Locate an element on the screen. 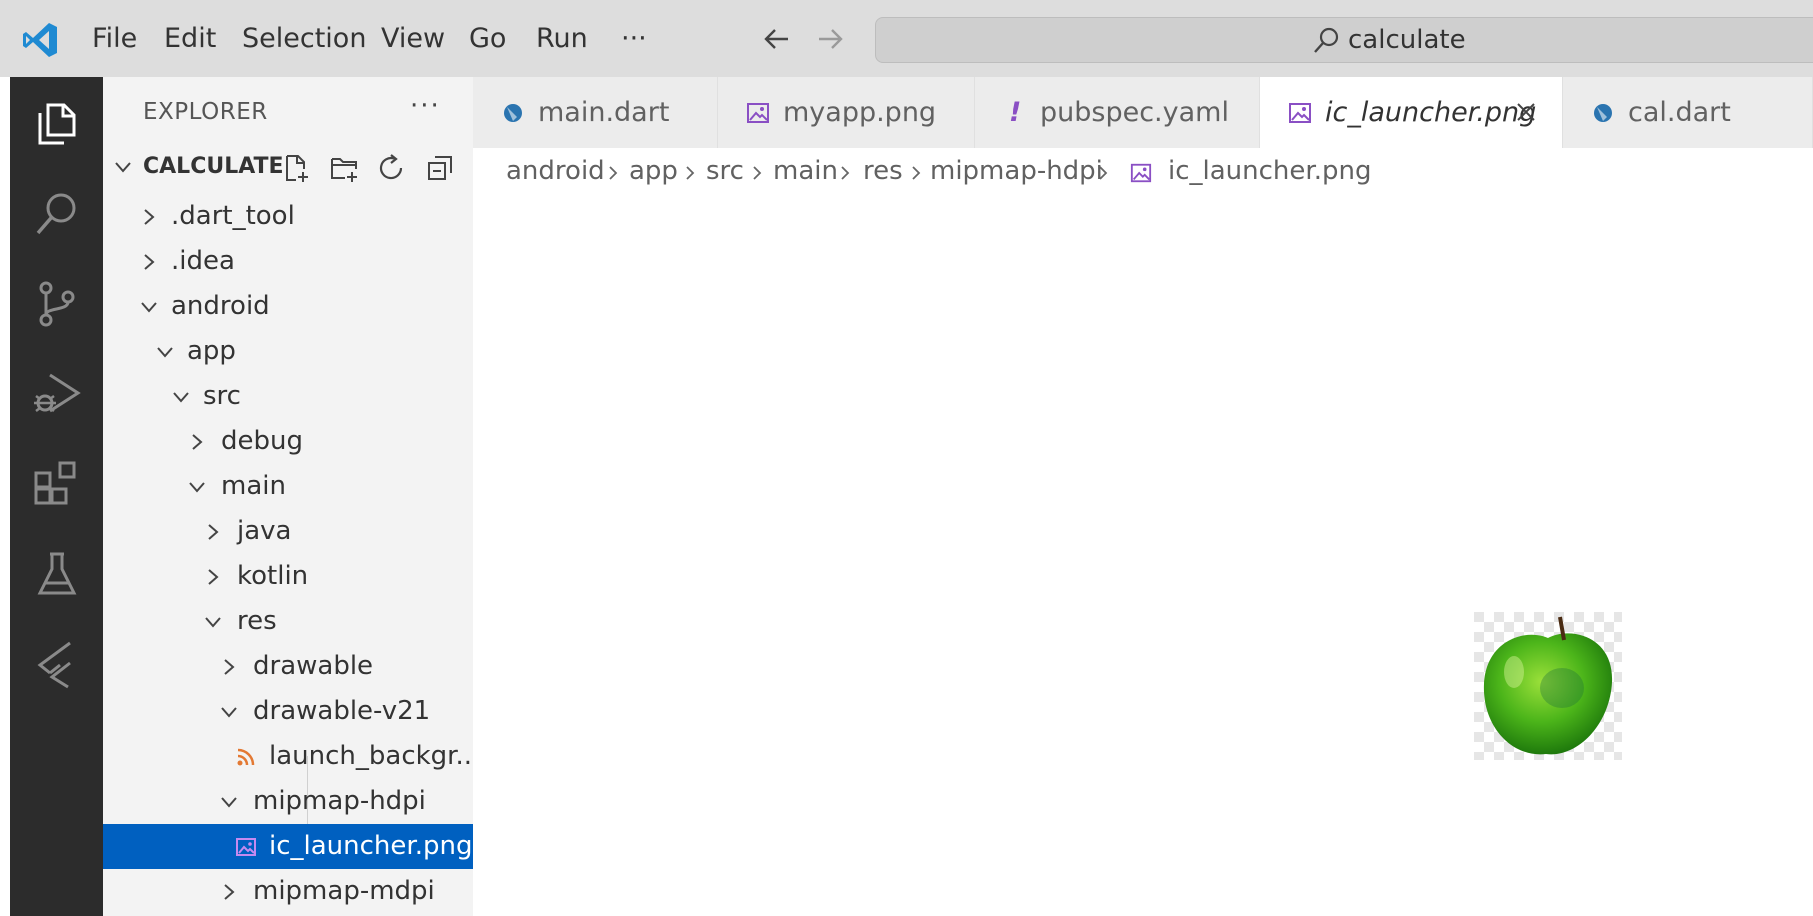  tree-item-label: kotlin is located at coordinates (273, 576).